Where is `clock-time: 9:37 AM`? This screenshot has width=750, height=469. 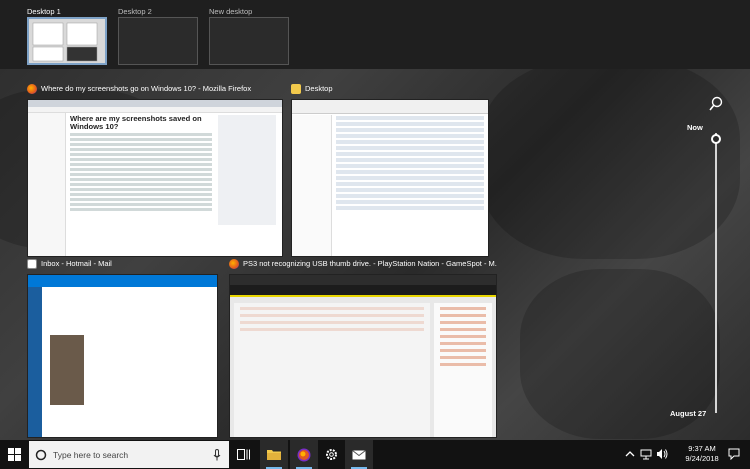
clock-time: 9:37 AM is located at coordinates (702, 448).